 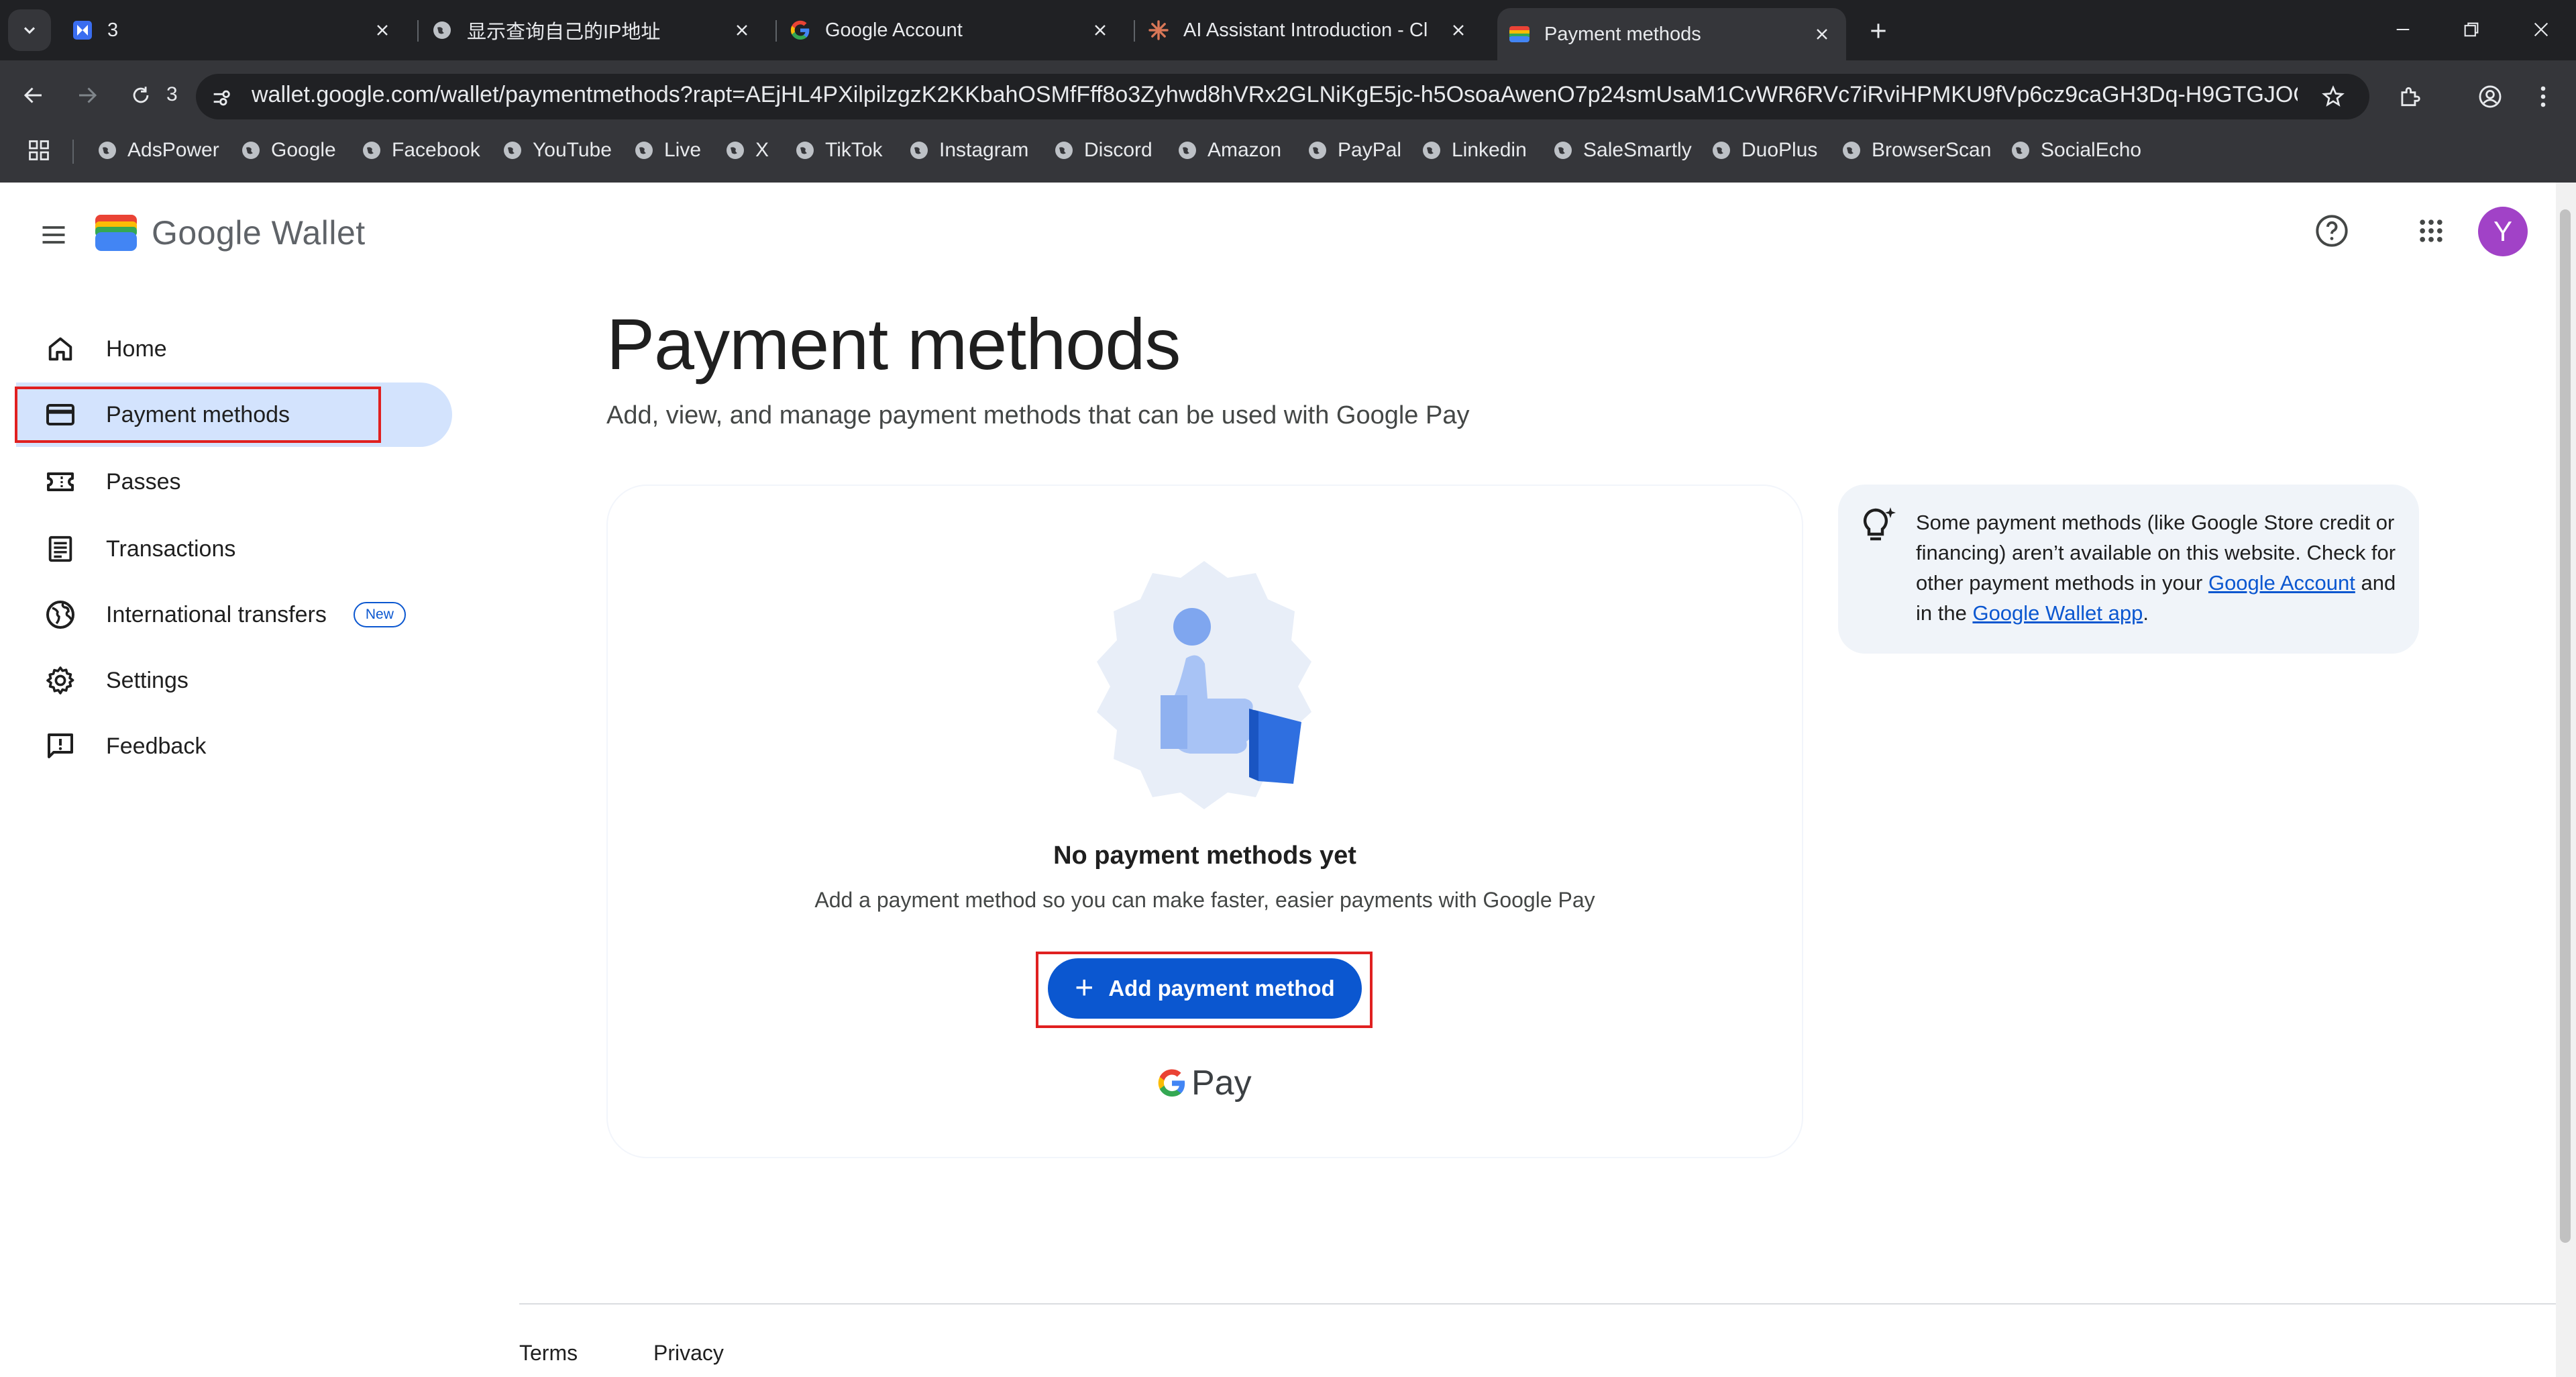 I want to click on bookmark-label: YouTube, so click(x=572, y=150).